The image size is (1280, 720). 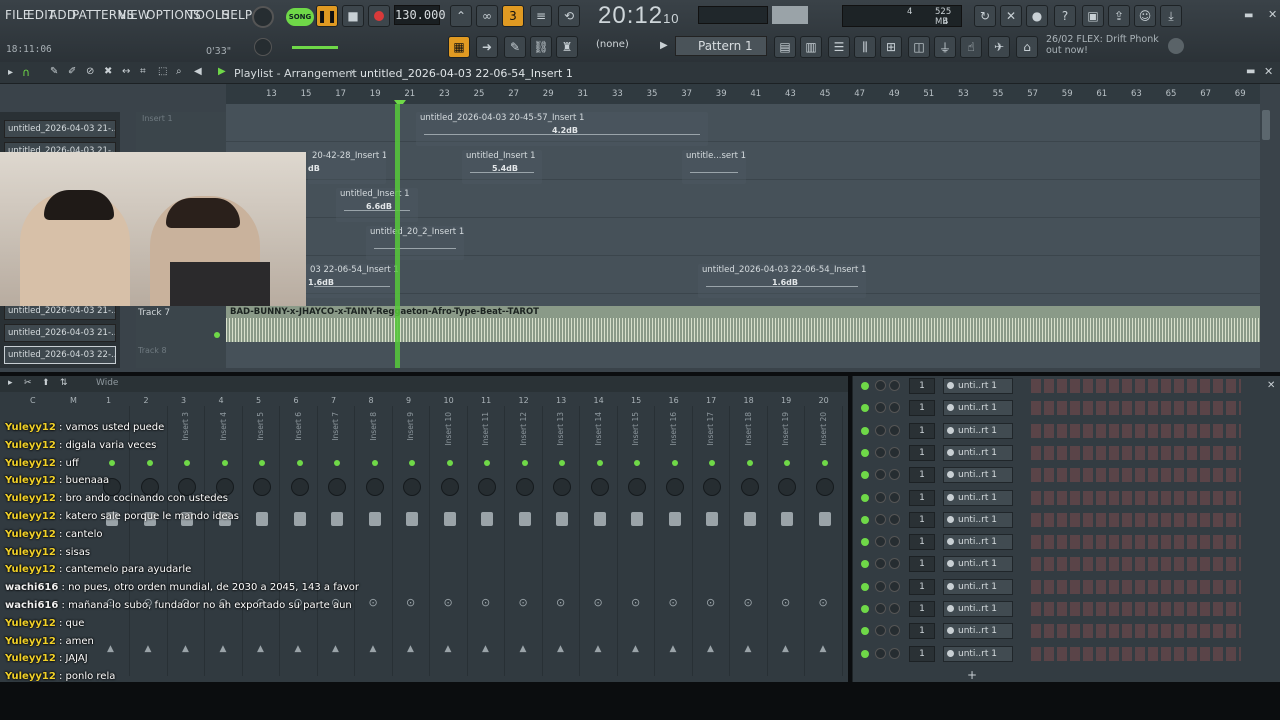 I want to click on shop-icon: ⌂, so click(x=1027, y=47).